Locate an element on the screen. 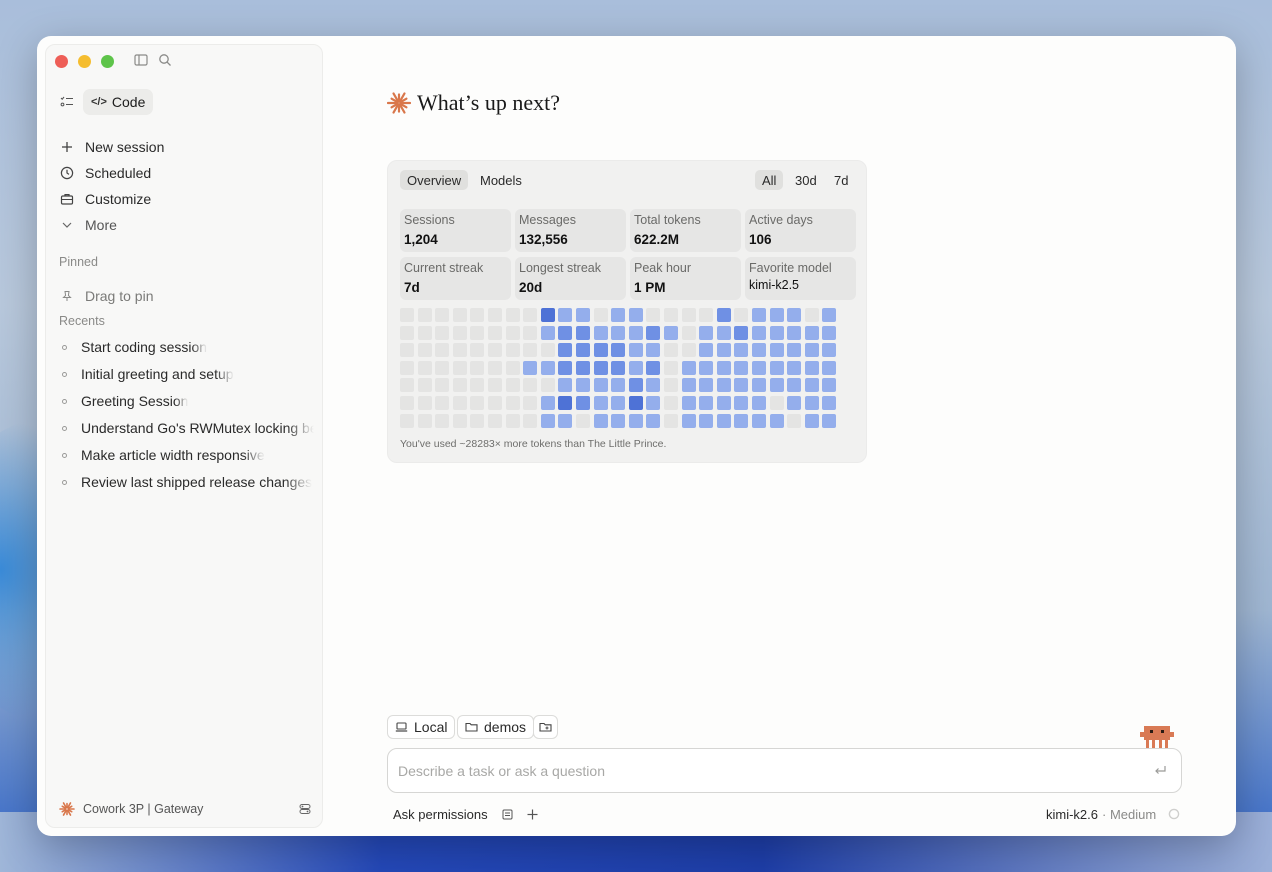  recent-item: Understand Go's RWMutex locking be is located at coordinates (188, 428).